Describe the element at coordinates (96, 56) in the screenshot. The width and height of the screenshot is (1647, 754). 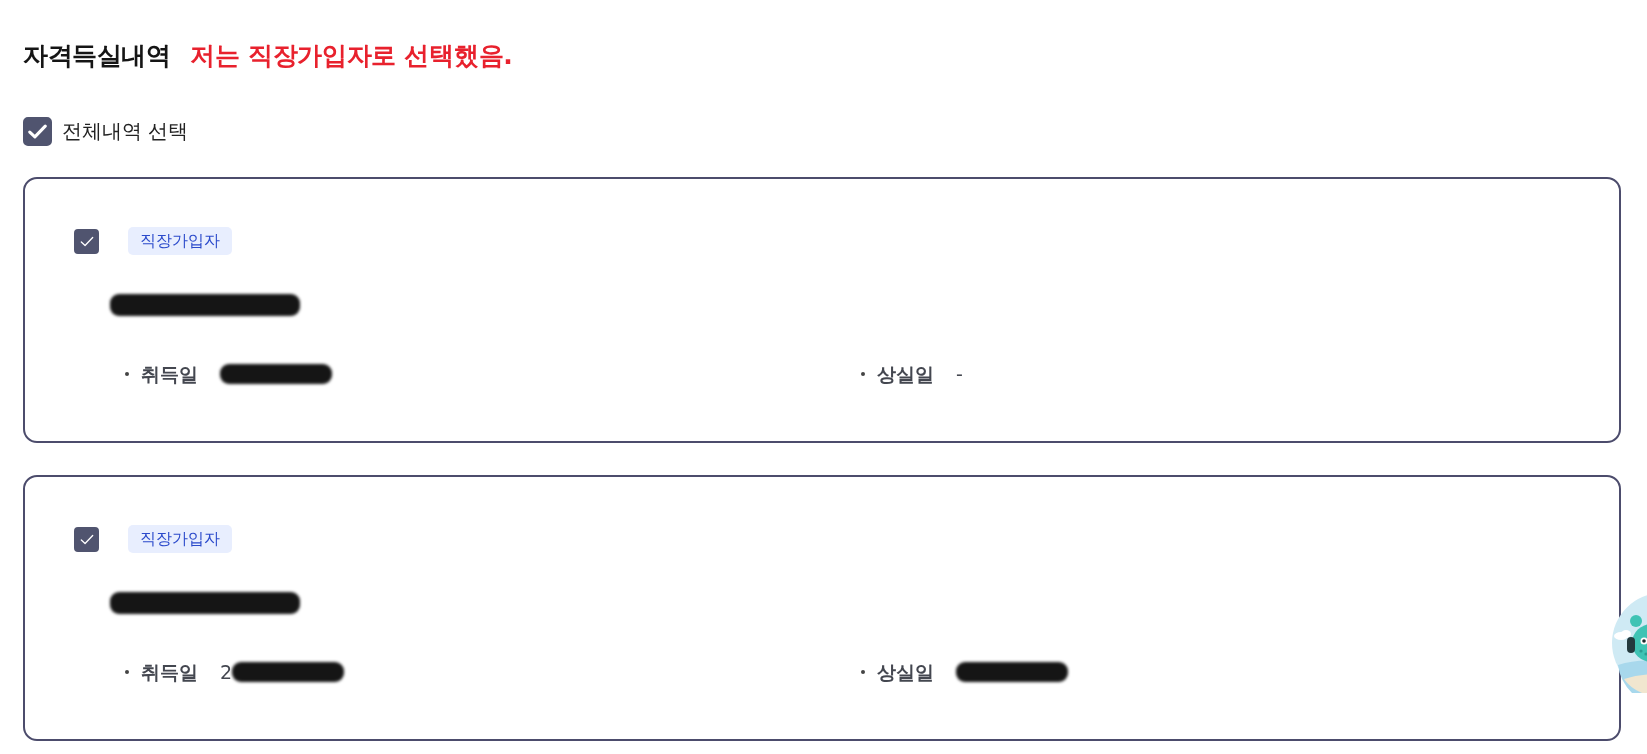
I see `section-title: 자격득실내역` at that location.